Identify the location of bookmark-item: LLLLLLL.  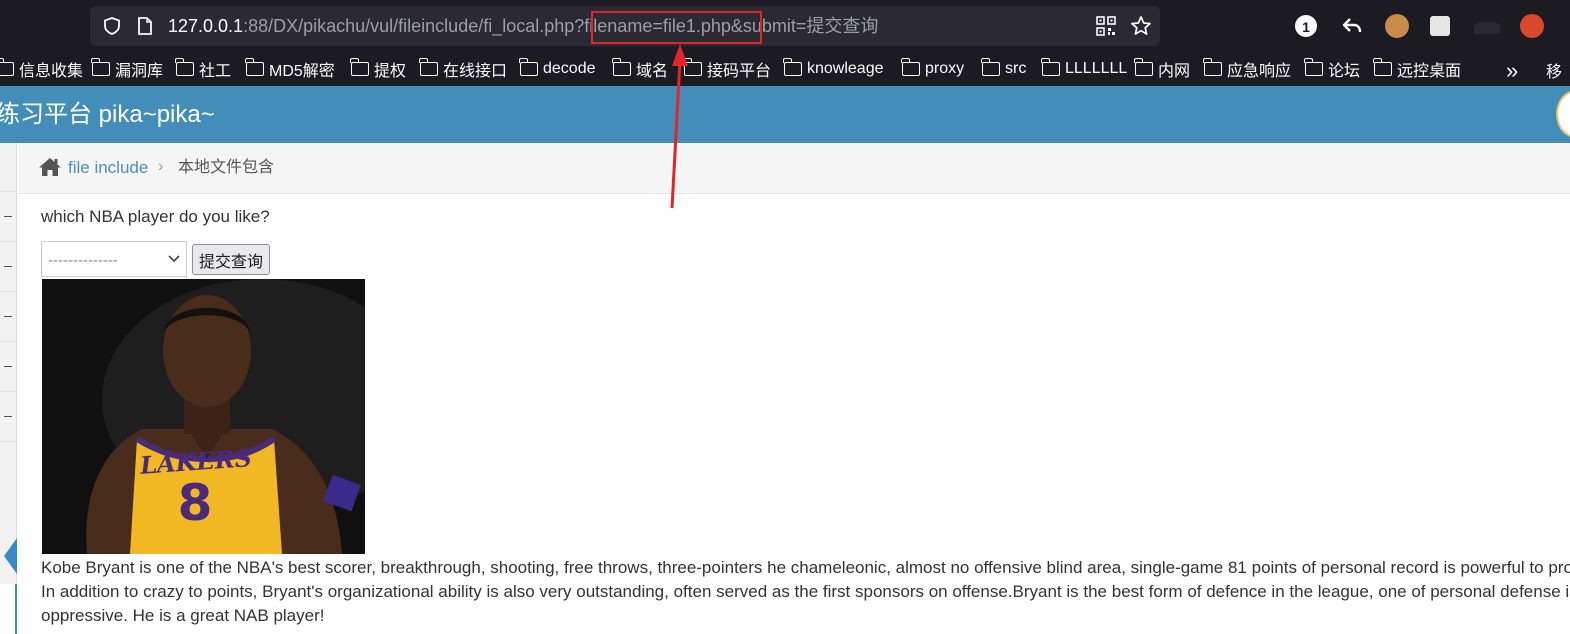
(1084, 68).